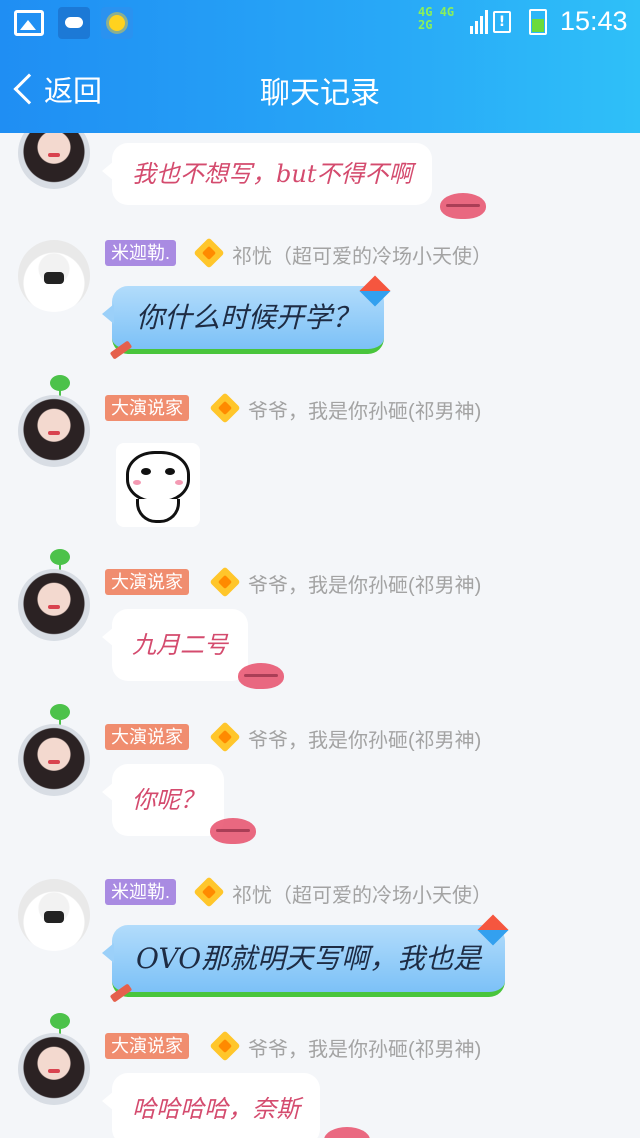 This screenshot has height=1138, width=640. What do you see at coordinates (502, 22) in the screenshot?
I see `alert-icon: !` at bounding box center [502, 22].